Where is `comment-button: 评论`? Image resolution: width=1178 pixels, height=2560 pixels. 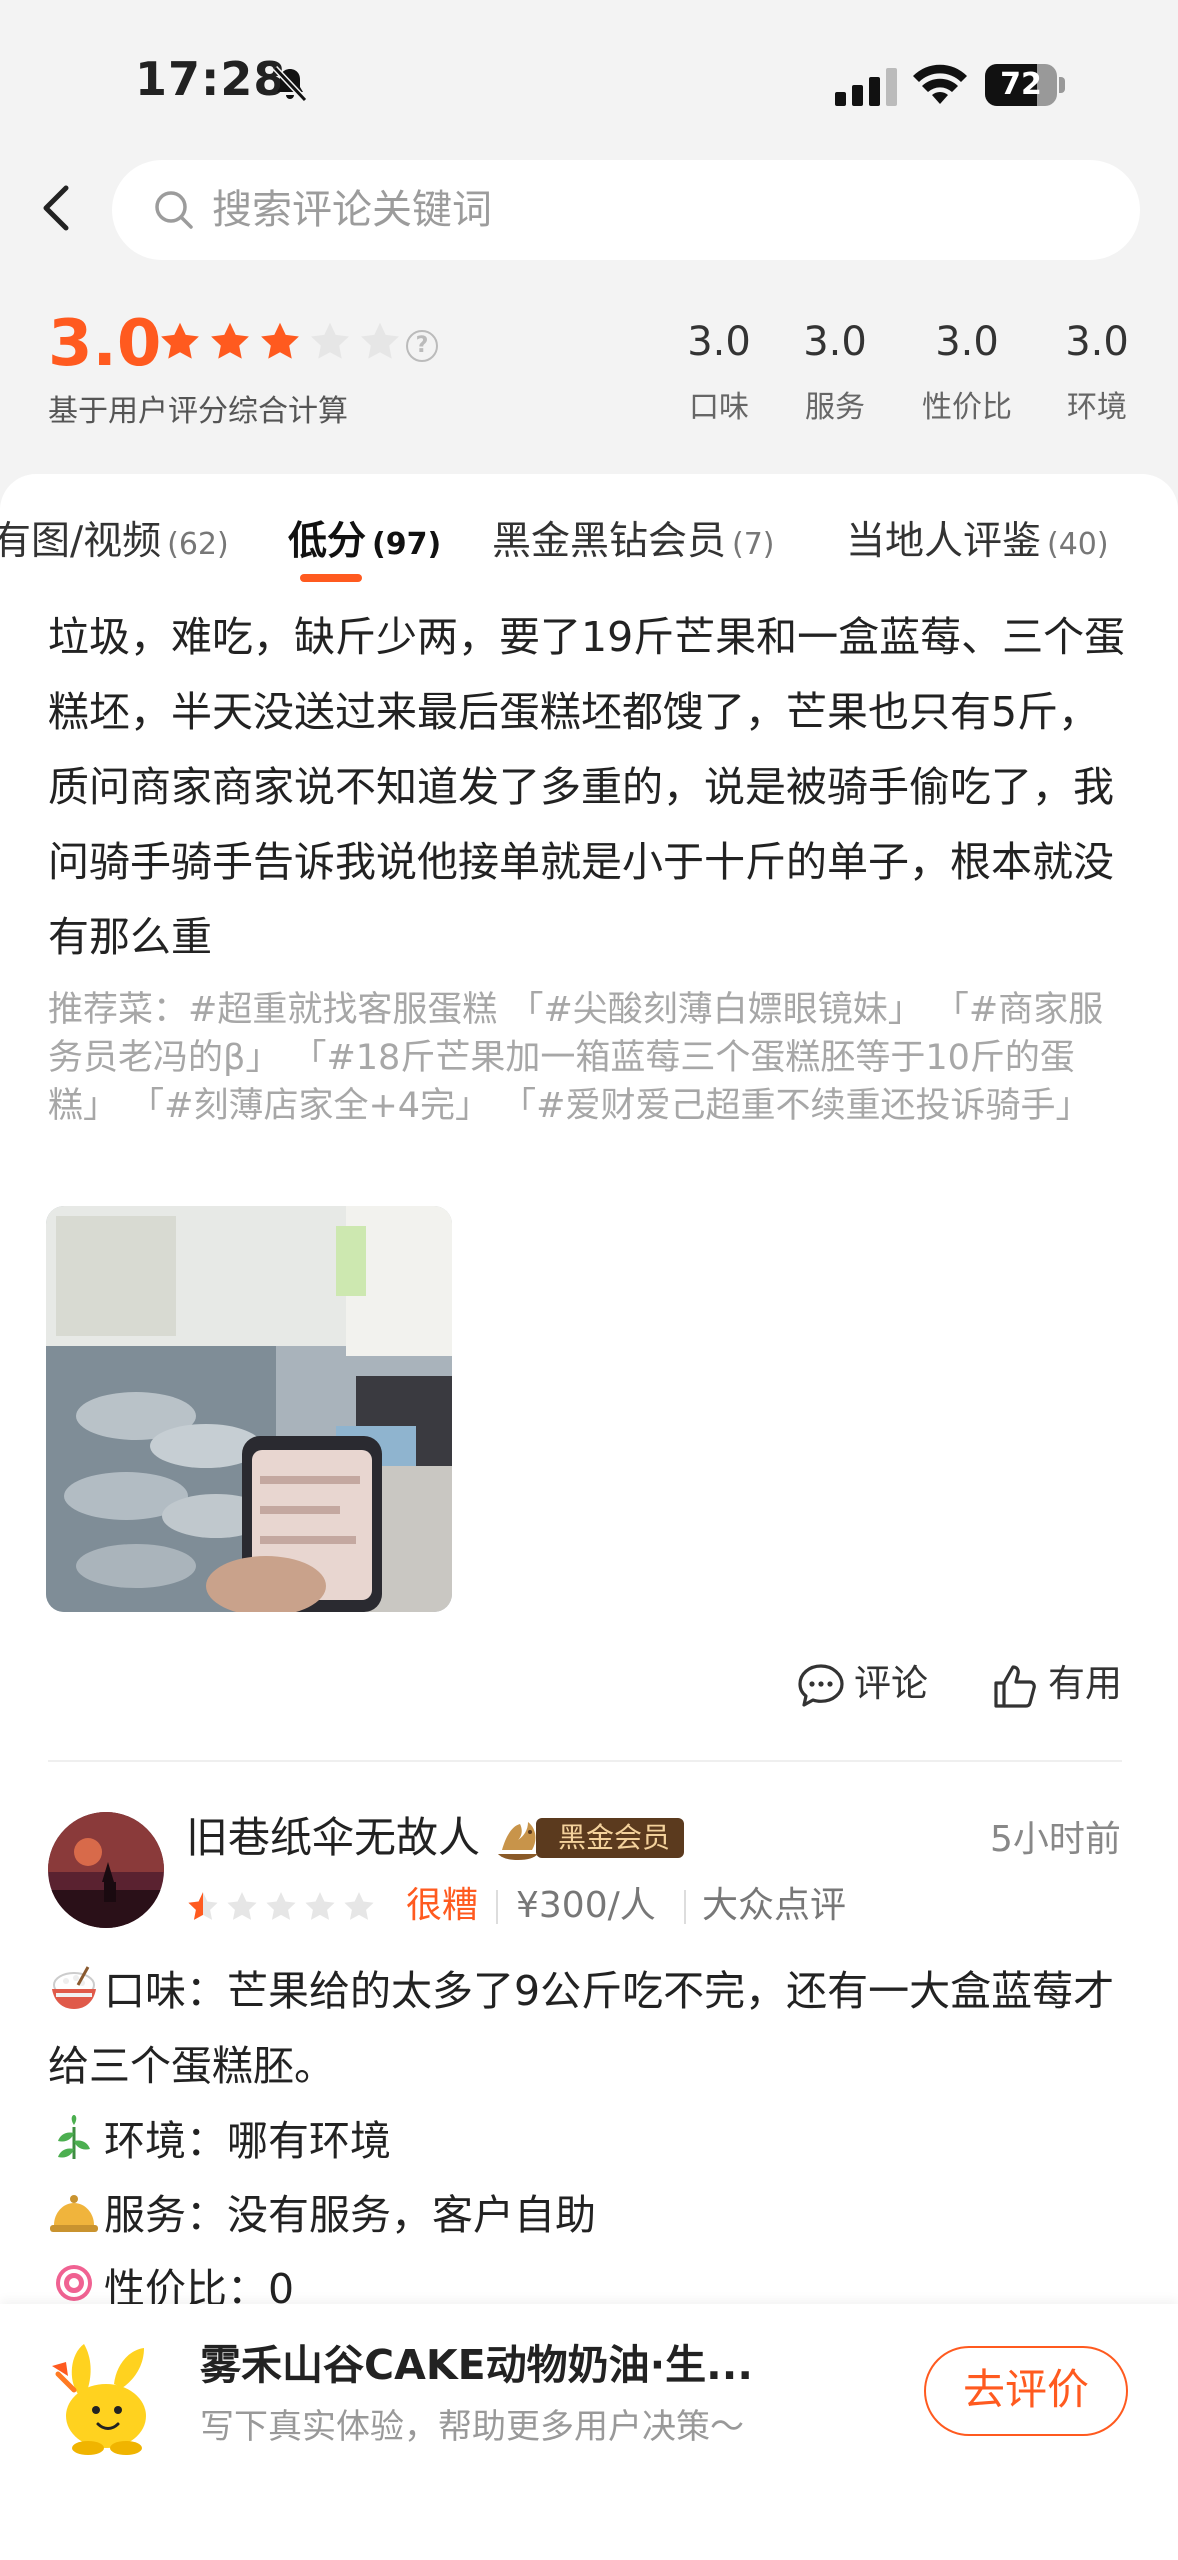
comment-button: 评论 is located at coordinates (862, 1684).